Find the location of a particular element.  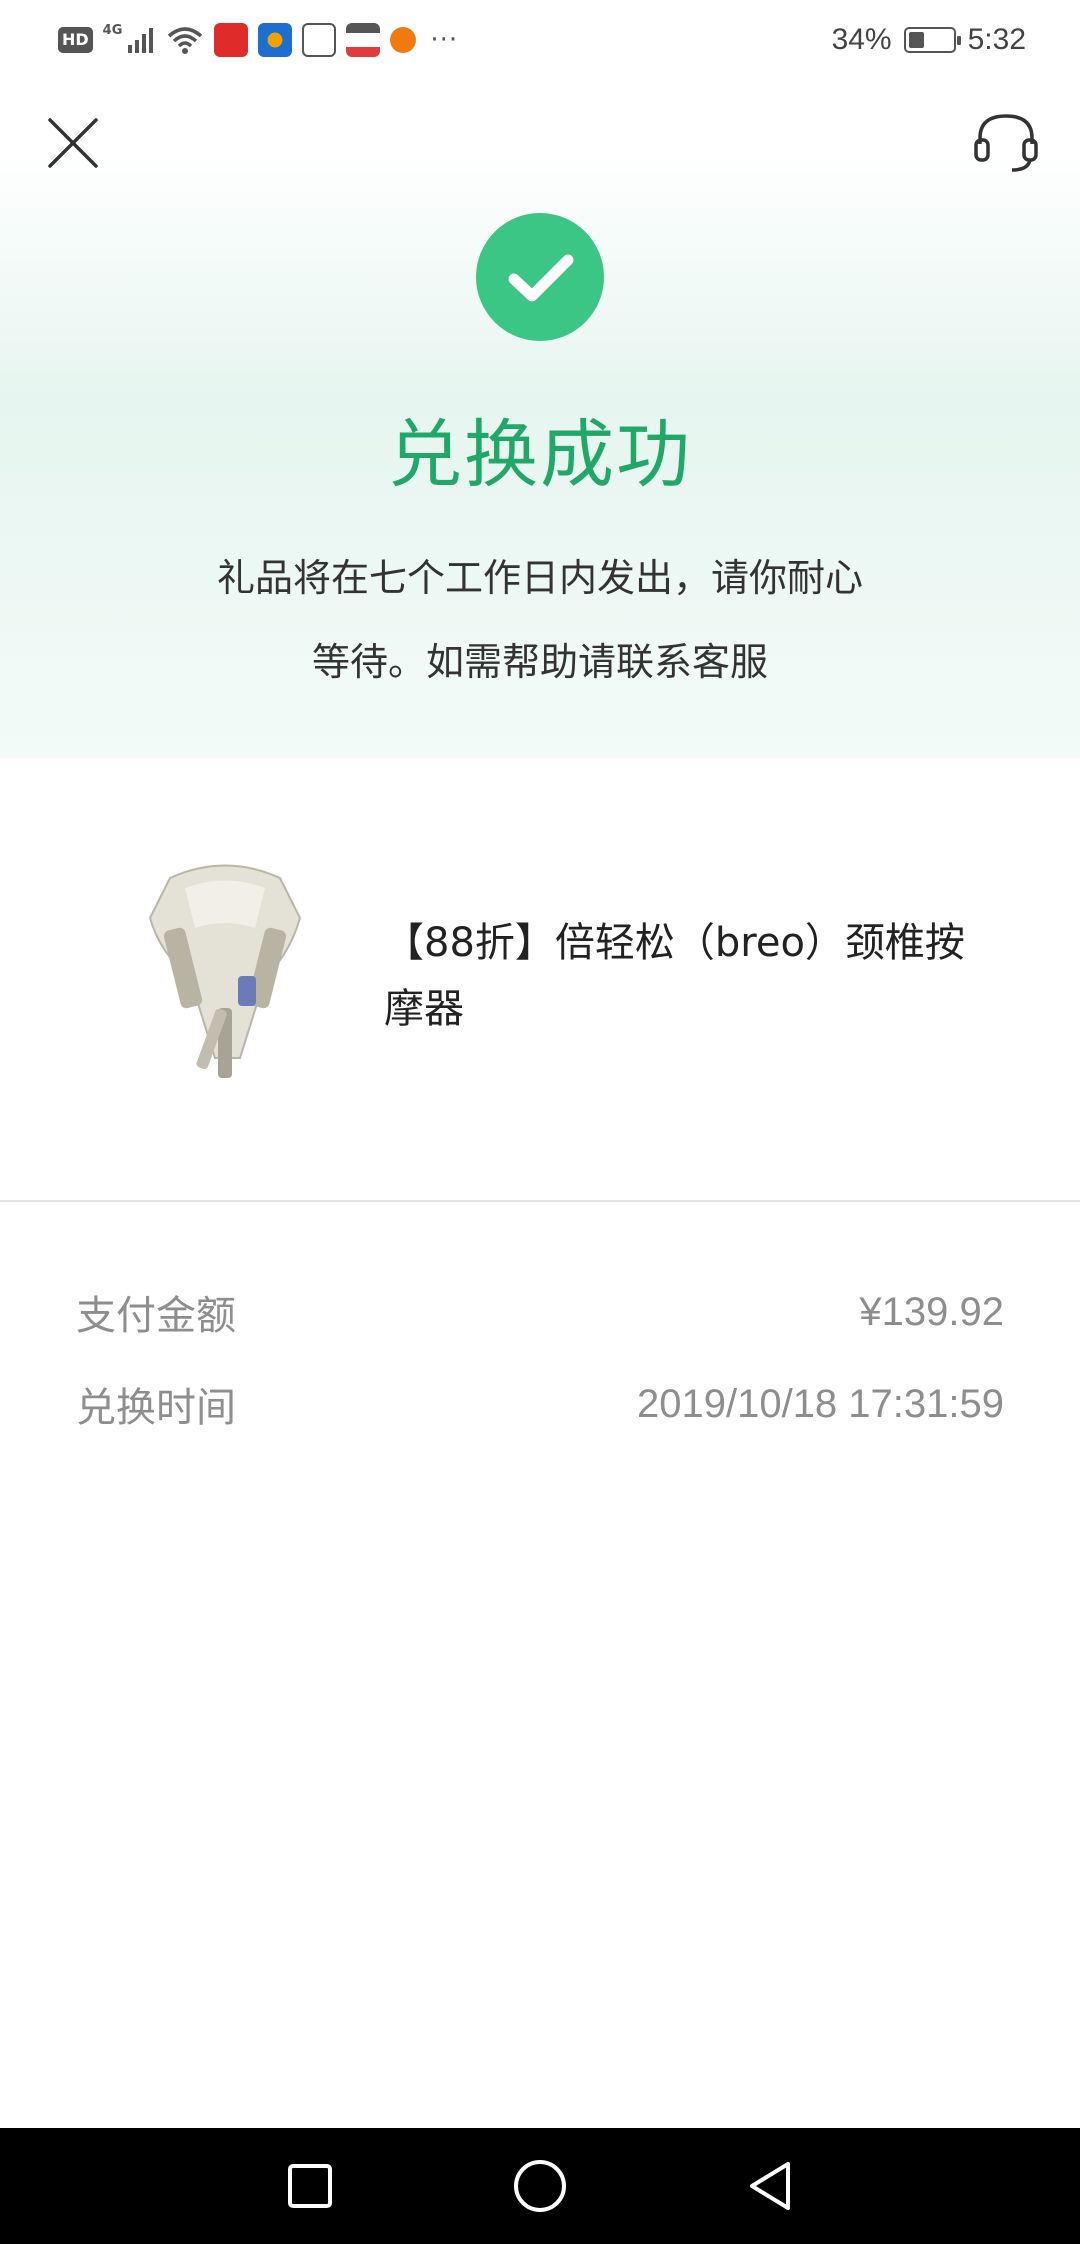

checkmark-icon is located at coordinates (541, 278).